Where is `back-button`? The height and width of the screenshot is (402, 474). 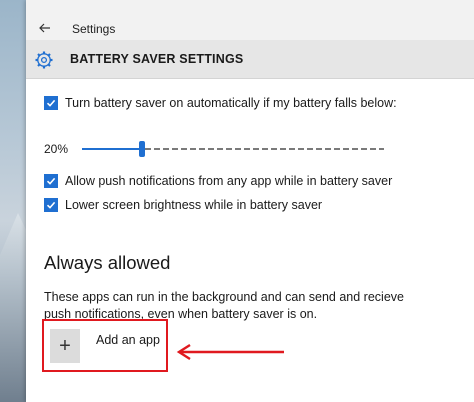
back-button is located at coordinates (45, 28).